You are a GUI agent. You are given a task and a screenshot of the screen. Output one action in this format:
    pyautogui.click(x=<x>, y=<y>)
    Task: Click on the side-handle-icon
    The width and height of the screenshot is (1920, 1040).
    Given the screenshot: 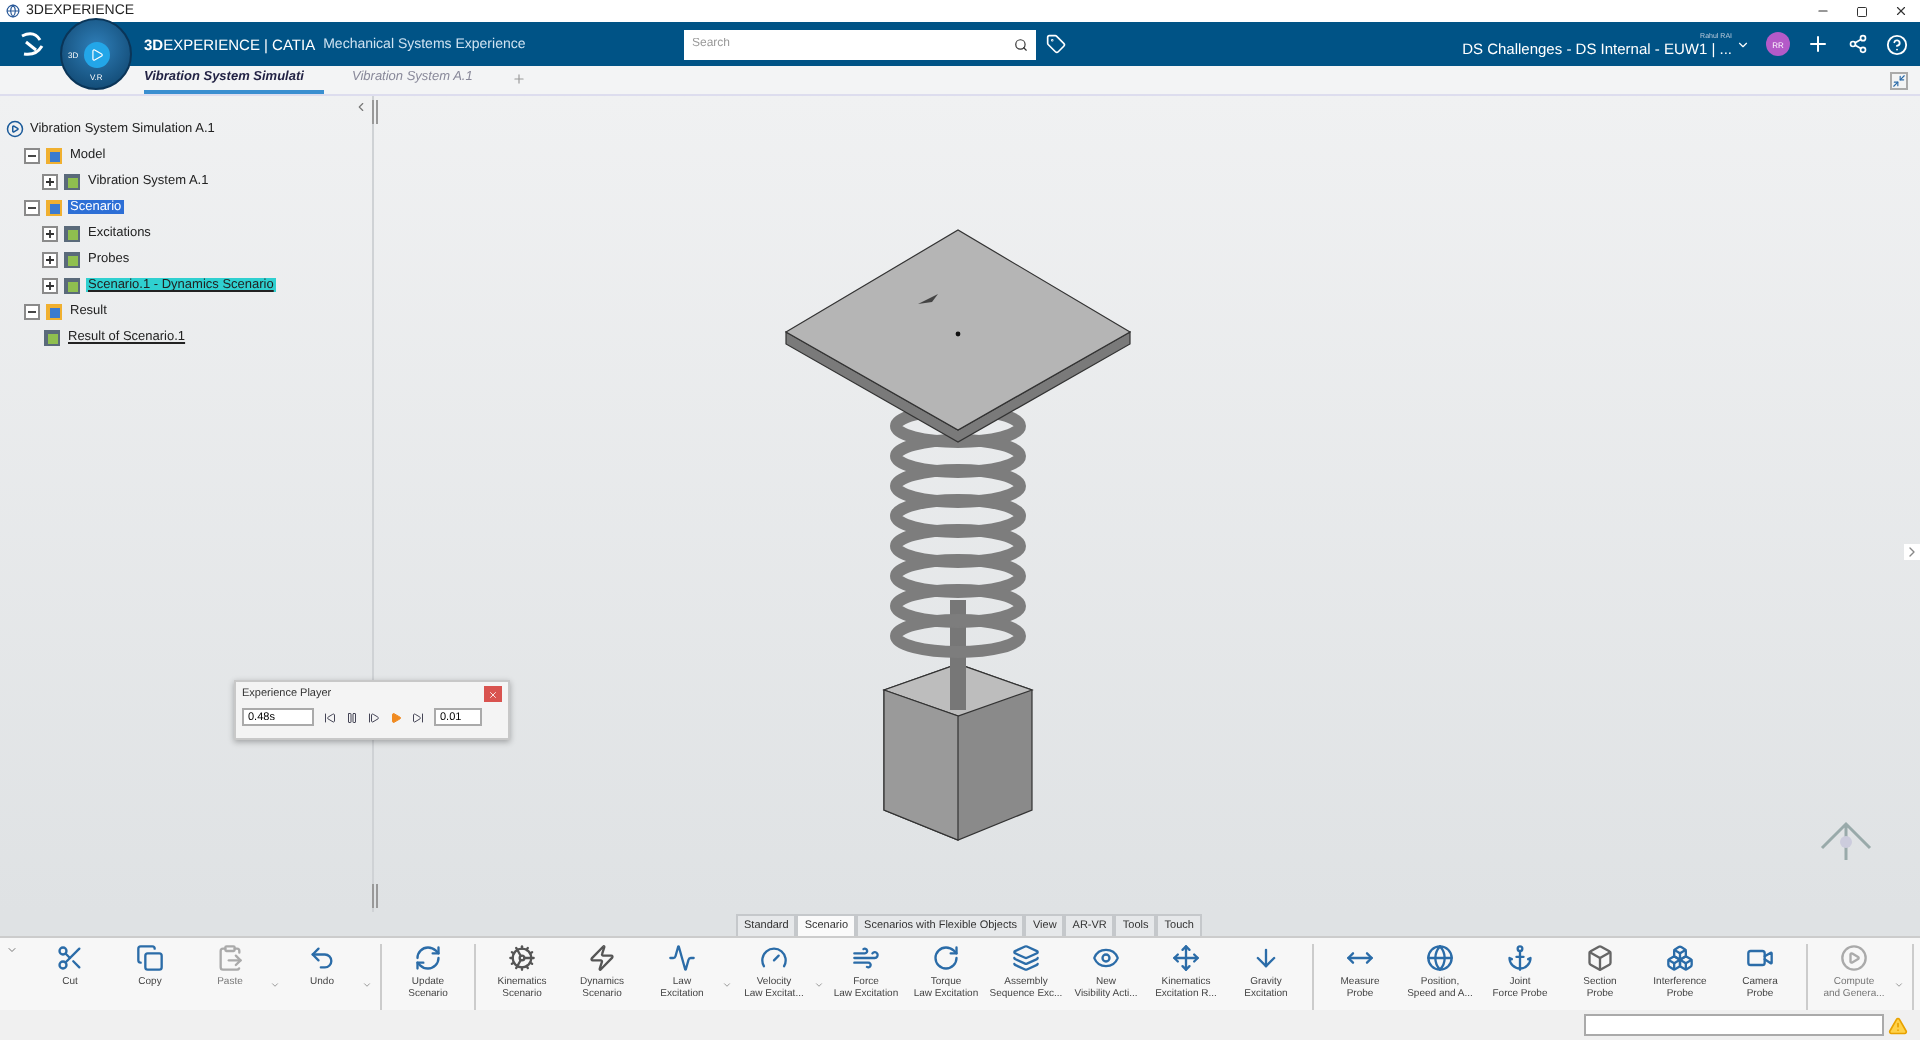 What is the action you would take?
    pyautogui.click(x=1912, y=552)
    